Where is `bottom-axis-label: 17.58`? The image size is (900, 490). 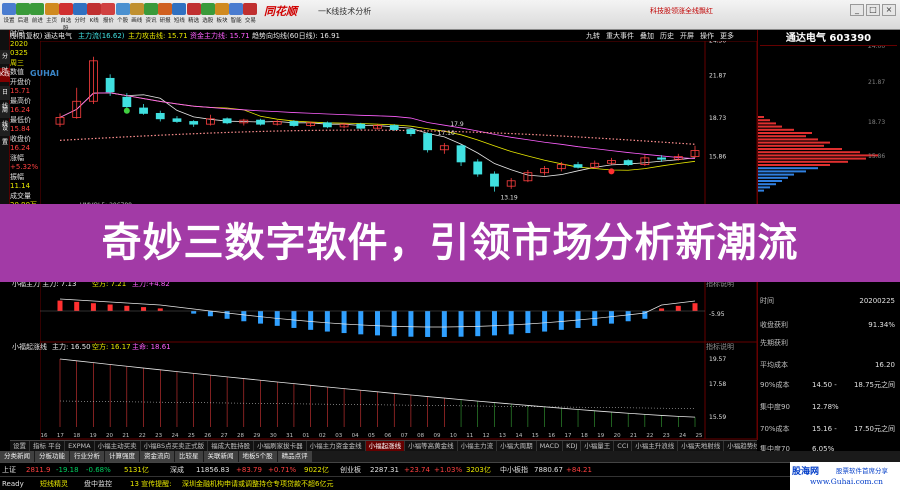
bottom-axis-label: 17.58 is located at coordinates (717, 384).